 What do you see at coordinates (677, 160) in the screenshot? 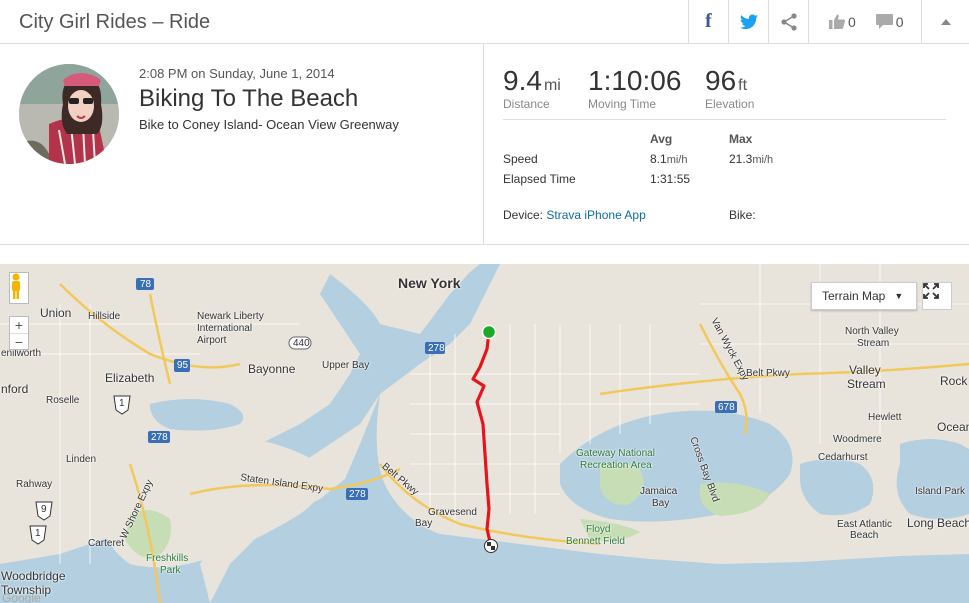
I see `speed-avg-unit: mi/h` at bounding box center [677, 160].